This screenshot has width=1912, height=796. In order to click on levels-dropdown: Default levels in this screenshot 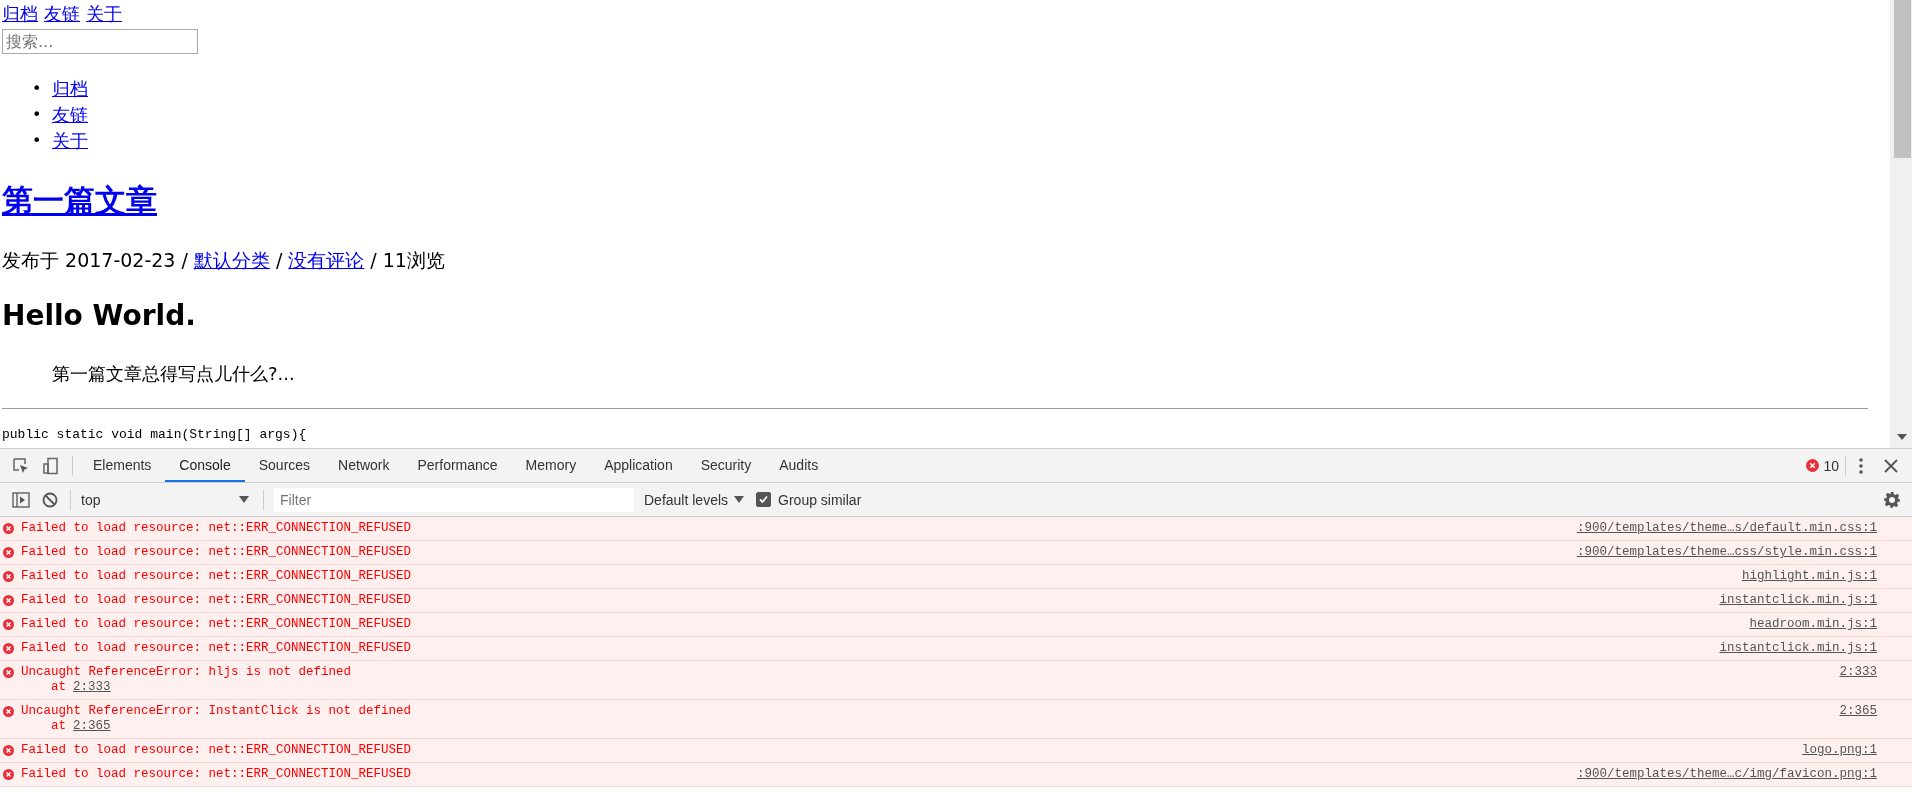, I will do `click(694, 499)`.